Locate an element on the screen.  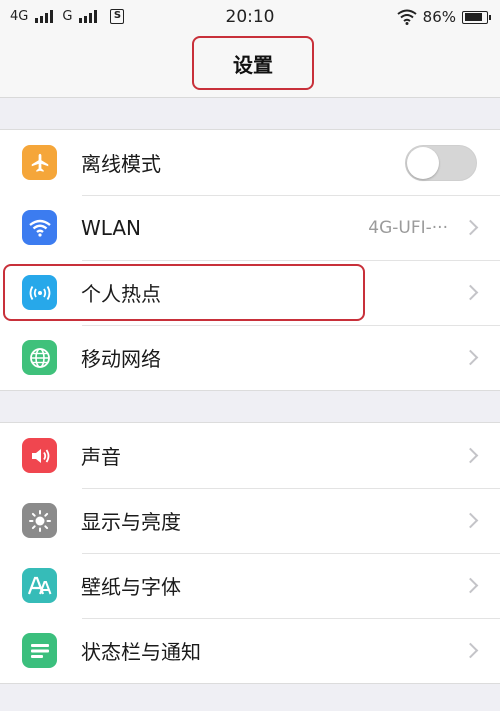
airplane-icon is located at coordinates (39, 162).